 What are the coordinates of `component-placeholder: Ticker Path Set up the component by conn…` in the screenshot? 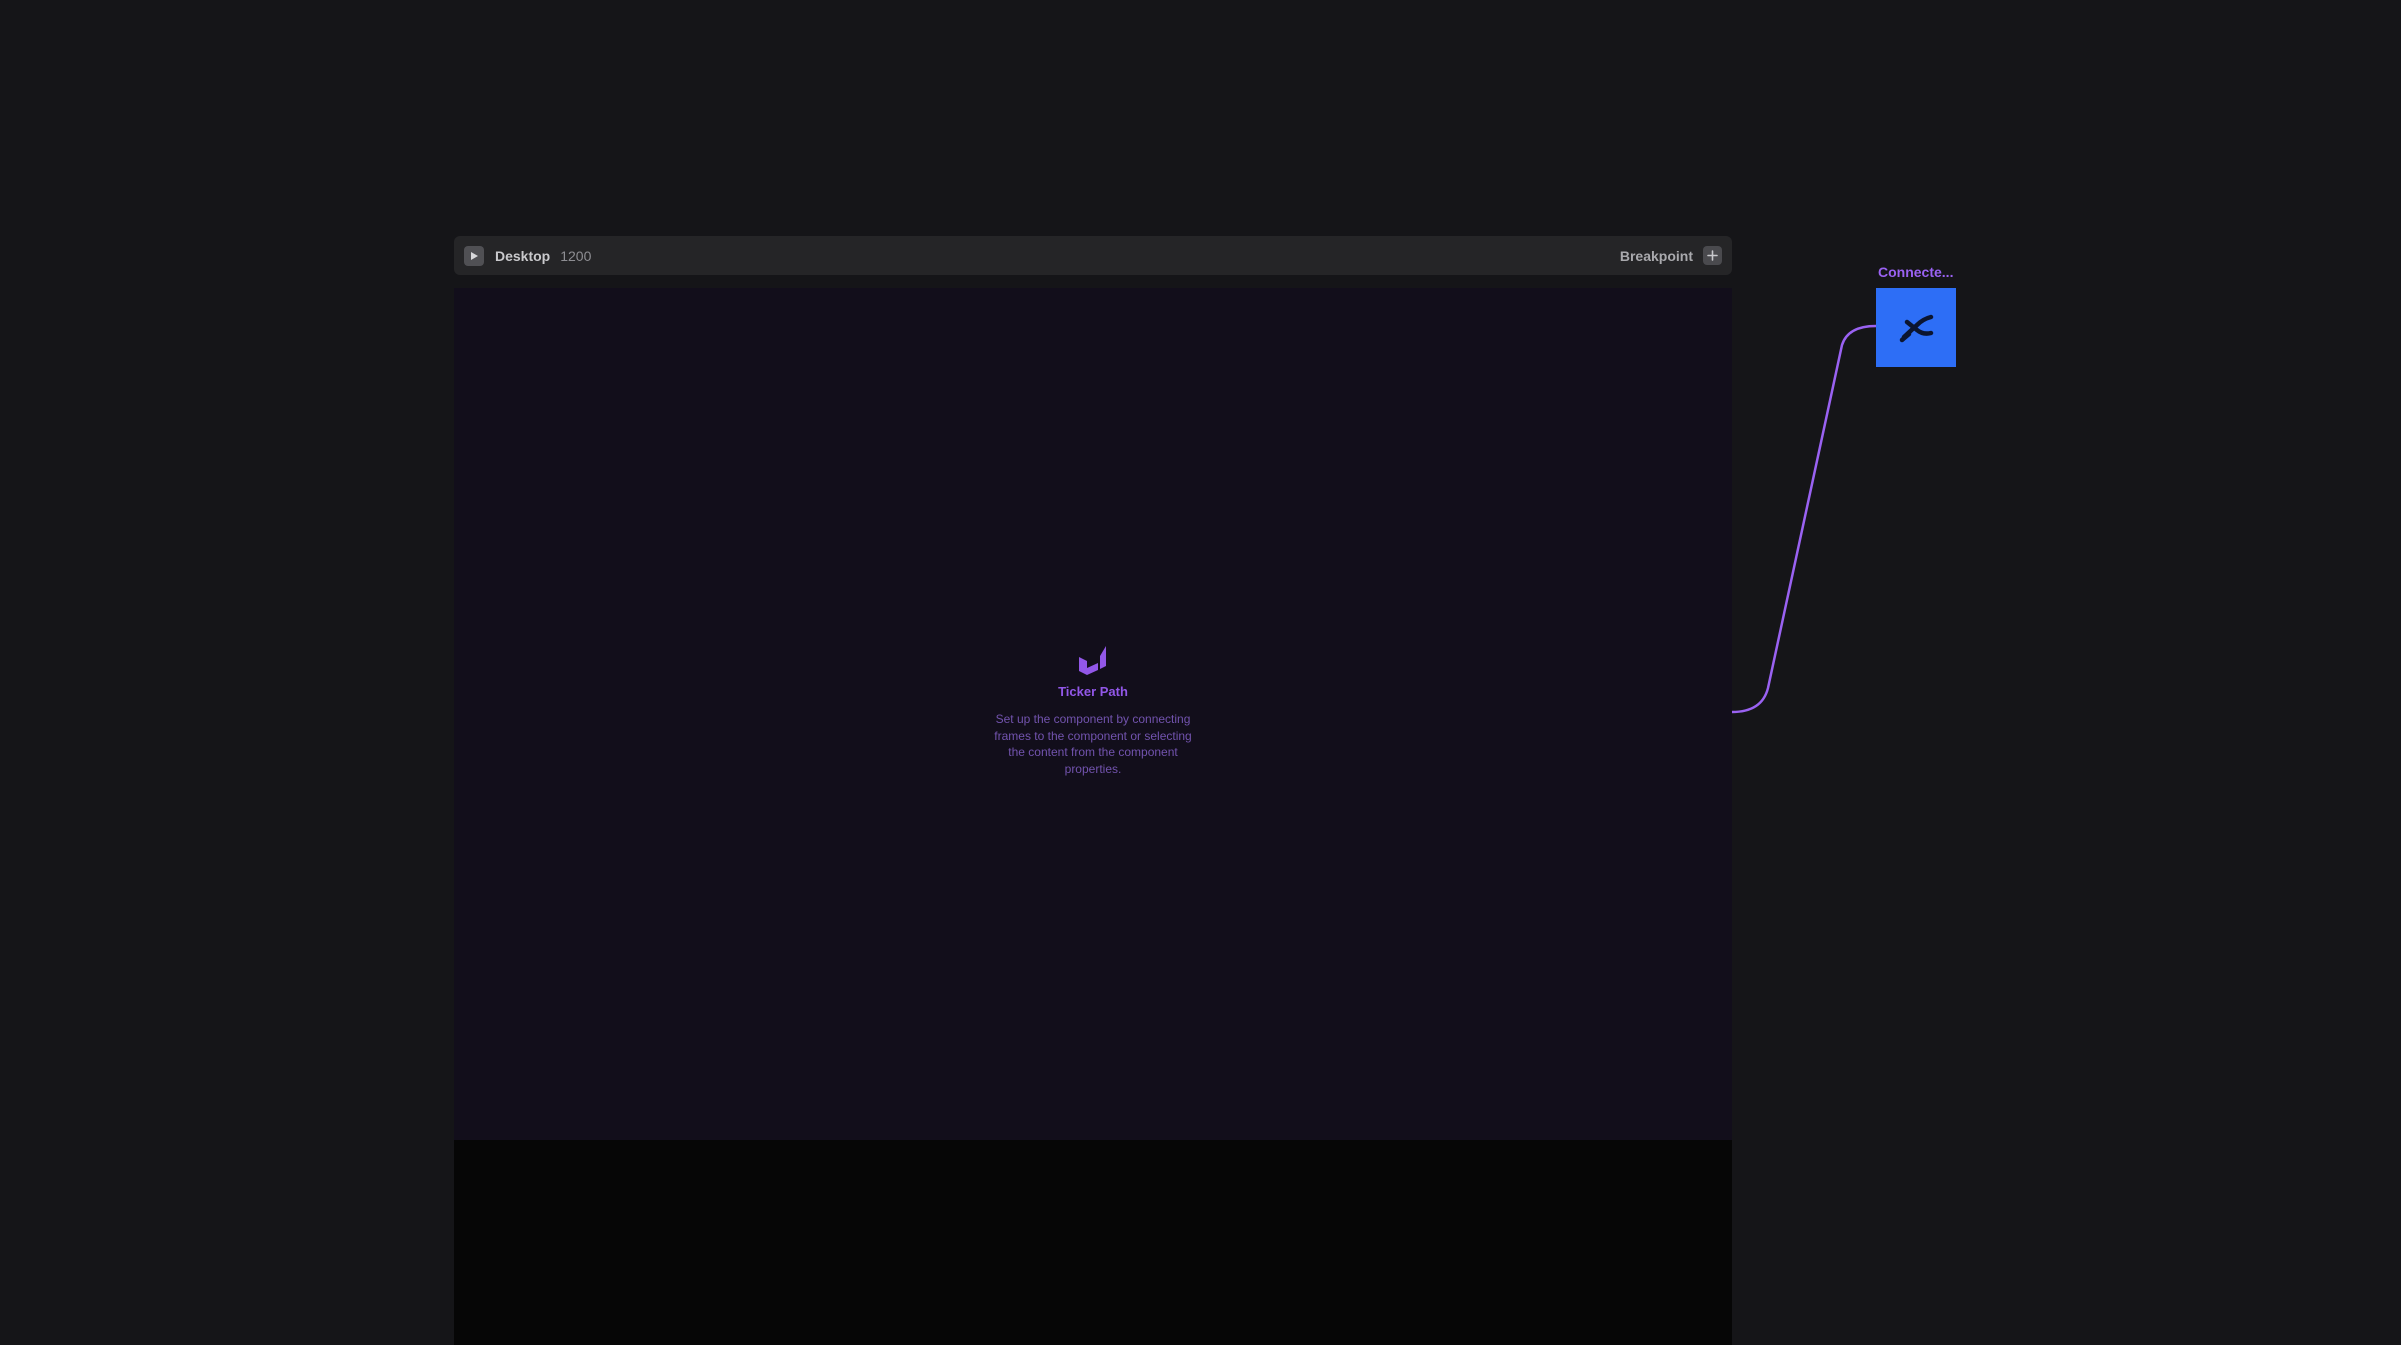 It's located at (1093, 709).